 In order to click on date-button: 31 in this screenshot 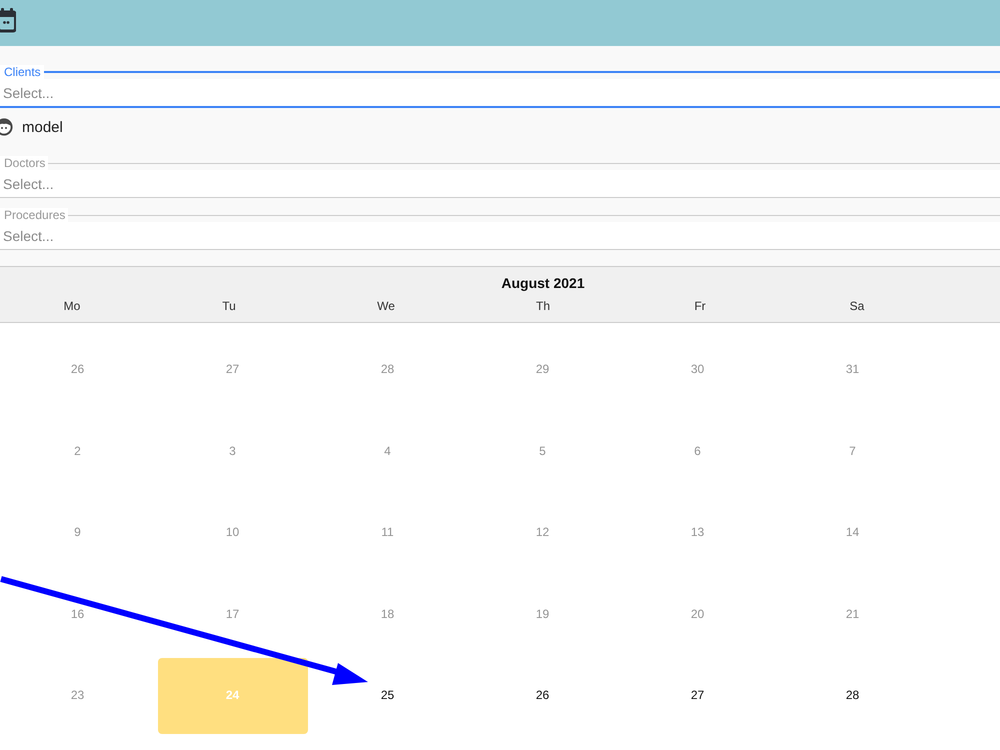, I will do `click(853, 370)`.